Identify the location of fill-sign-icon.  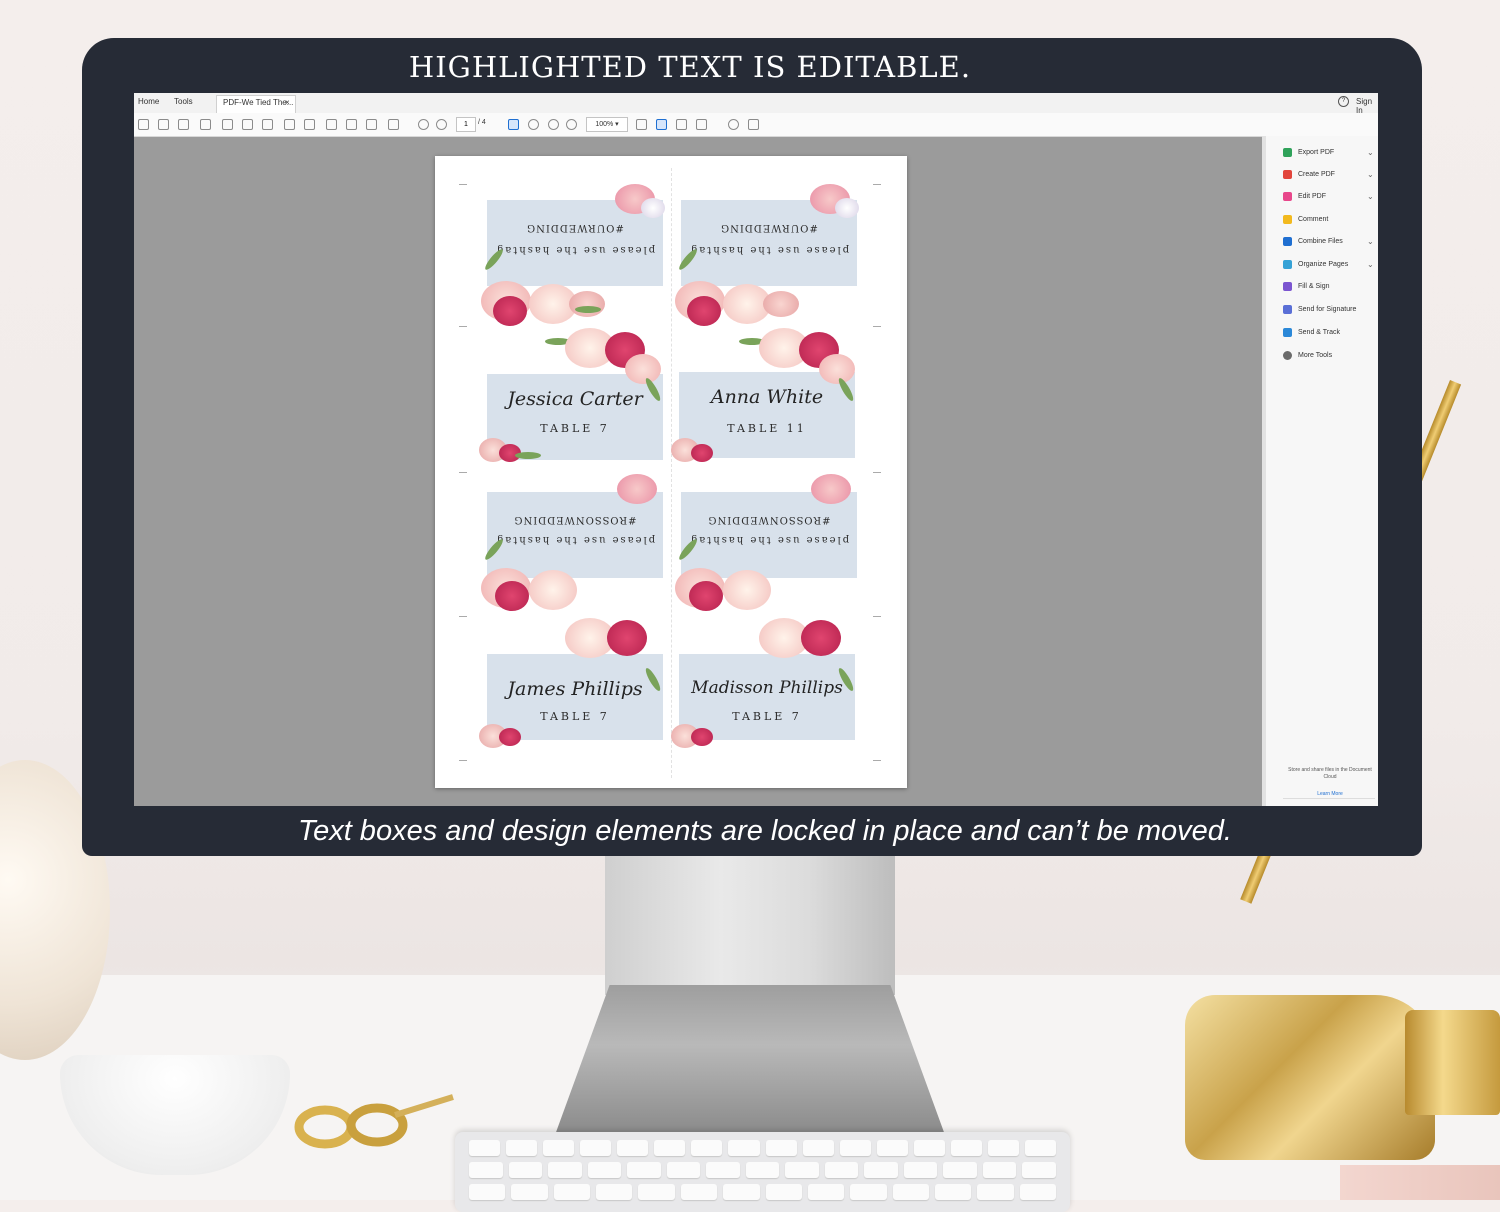
(1287, 286).